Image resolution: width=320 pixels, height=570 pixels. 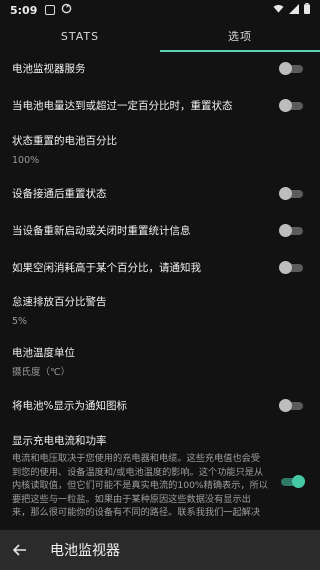 I want to click on bottom-app-bar: 电池监视器, so click(x=160, y=550).